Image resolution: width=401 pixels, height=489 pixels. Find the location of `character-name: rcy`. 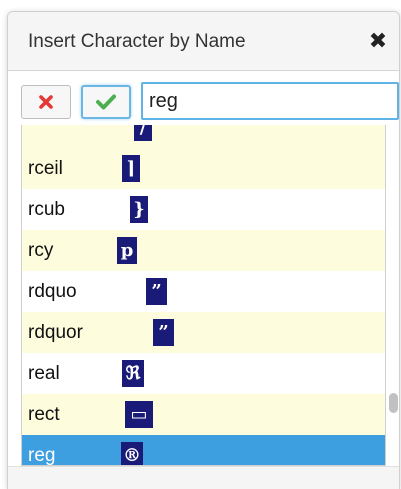

character-name: rcy is located at coordinates (41, 250).